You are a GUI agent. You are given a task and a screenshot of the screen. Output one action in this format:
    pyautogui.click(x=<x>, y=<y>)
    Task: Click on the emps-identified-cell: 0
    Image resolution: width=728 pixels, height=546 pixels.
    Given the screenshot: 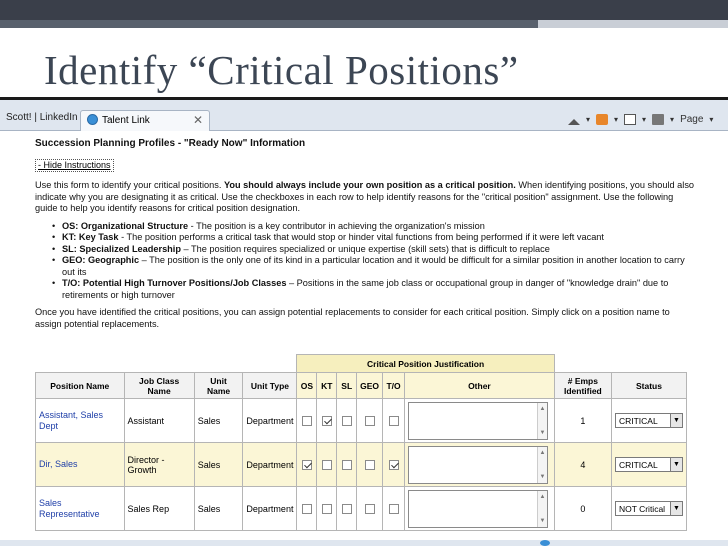 What is the action you would take?
    pyautogui.click(x=582, y=508)
    